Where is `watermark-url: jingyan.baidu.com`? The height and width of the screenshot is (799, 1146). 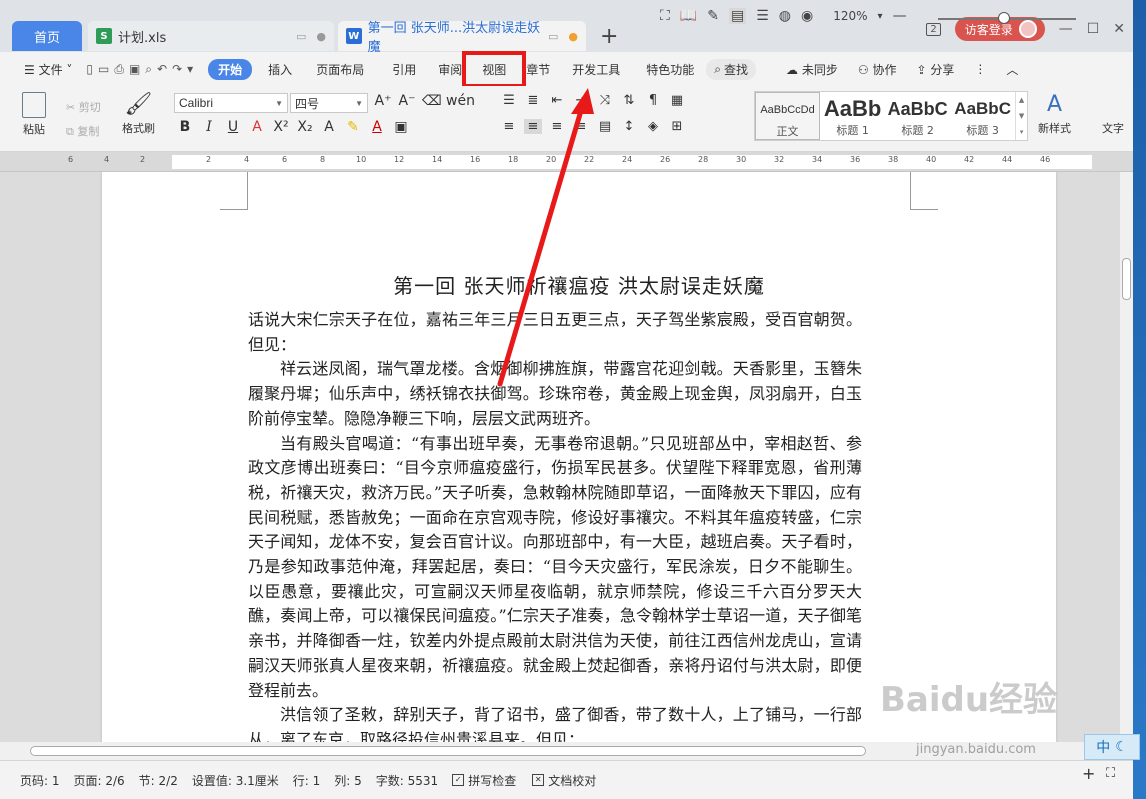 watermark-url: jingyan.baidu.com is located at coordinates (976, 749).